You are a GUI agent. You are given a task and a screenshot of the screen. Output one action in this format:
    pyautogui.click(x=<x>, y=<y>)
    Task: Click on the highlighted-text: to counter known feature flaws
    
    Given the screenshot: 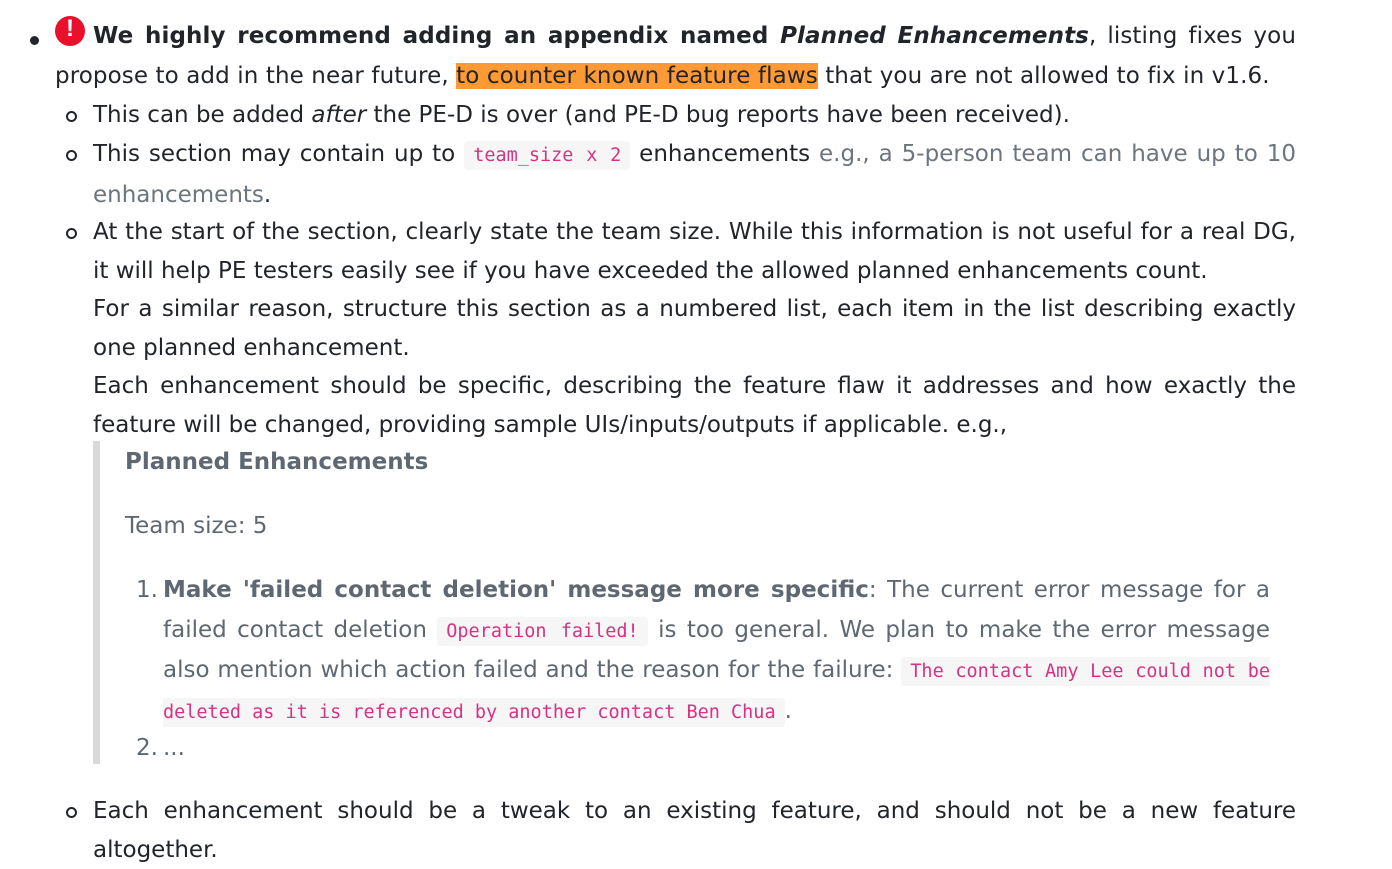 What is the action you would take?
    pyautogui.click(x=637, y=76)
    